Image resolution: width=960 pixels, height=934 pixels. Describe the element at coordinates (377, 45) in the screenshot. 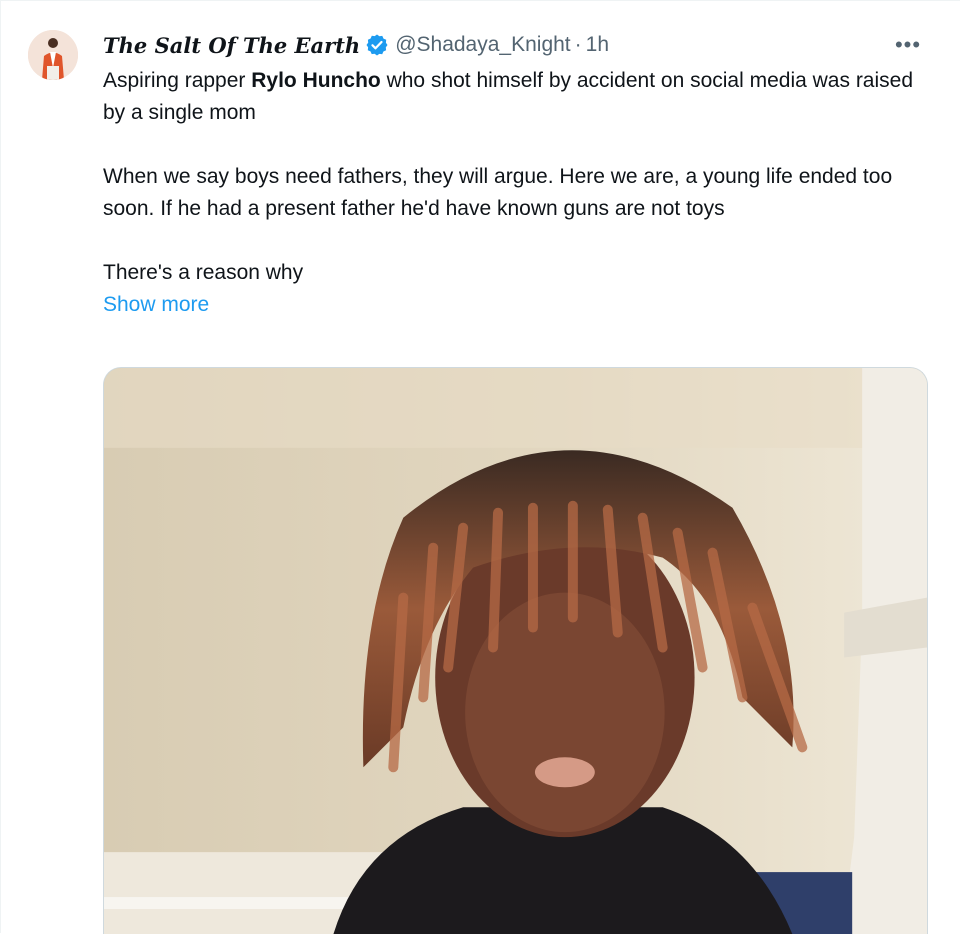

I see `verified-badge-icon` at that location.